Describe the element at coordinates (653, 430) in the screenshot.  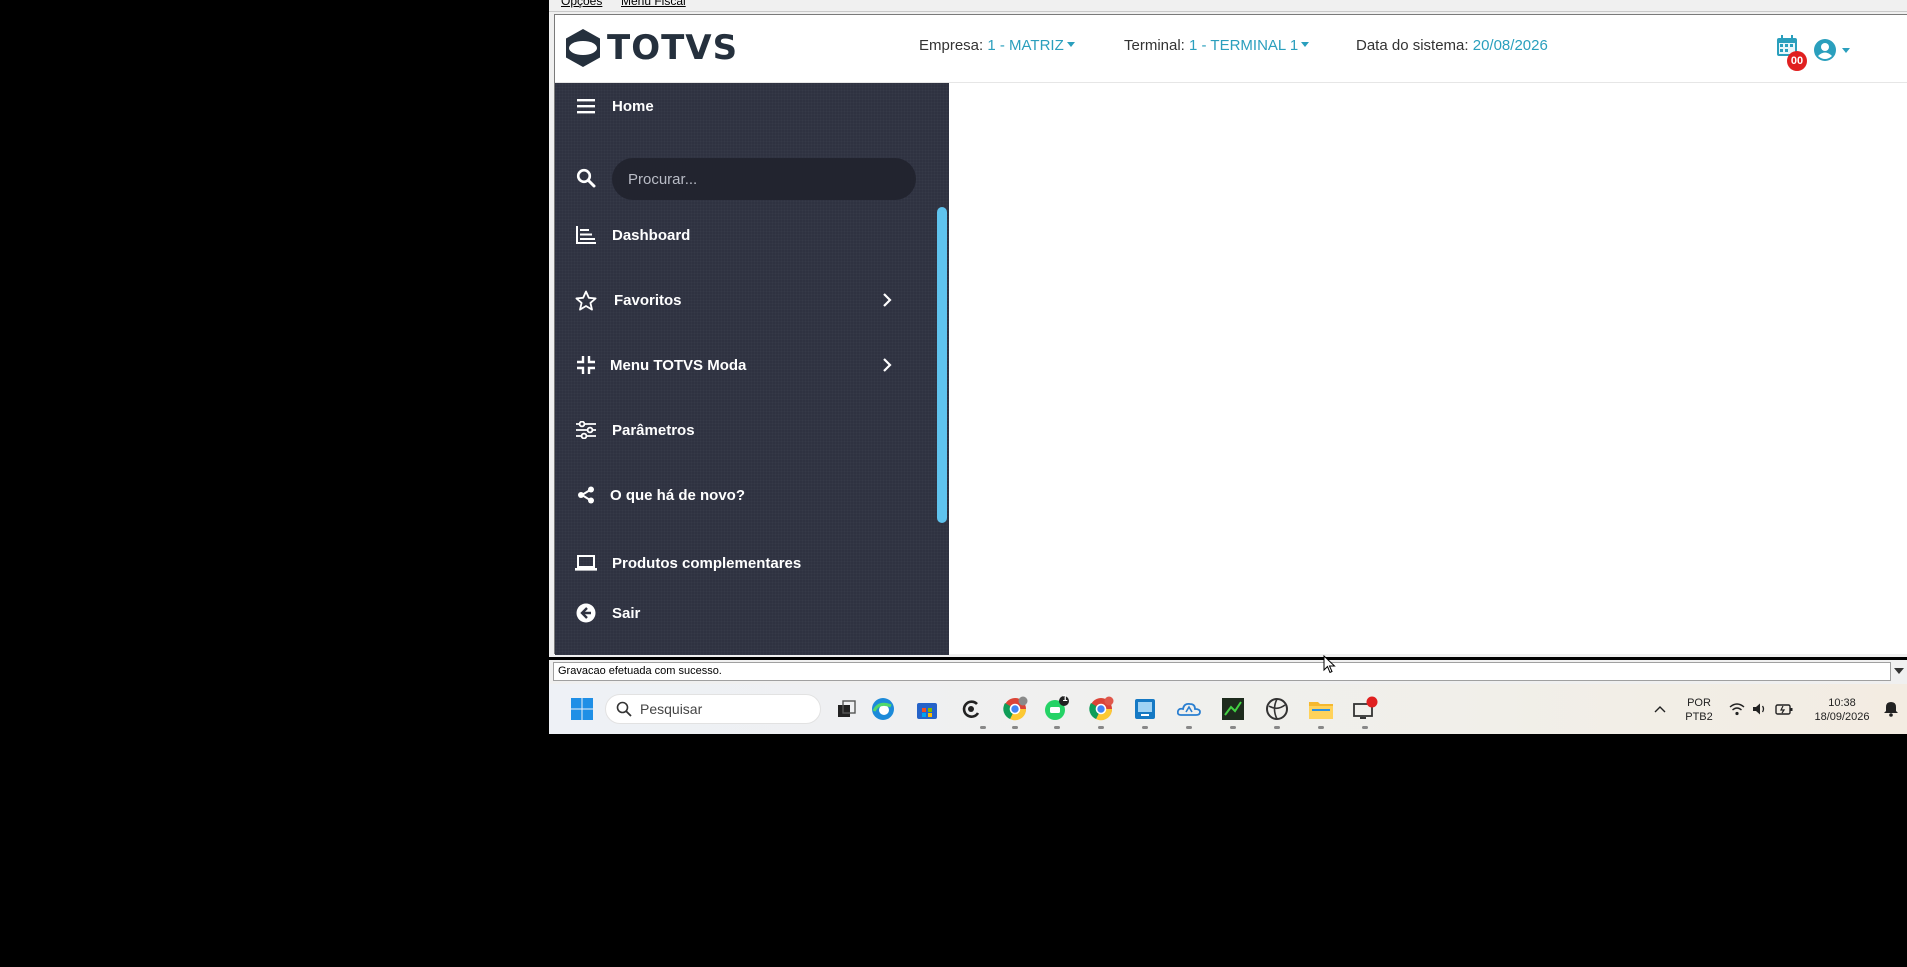
I see `sidebar-item-label: Parâmetros` at that location.